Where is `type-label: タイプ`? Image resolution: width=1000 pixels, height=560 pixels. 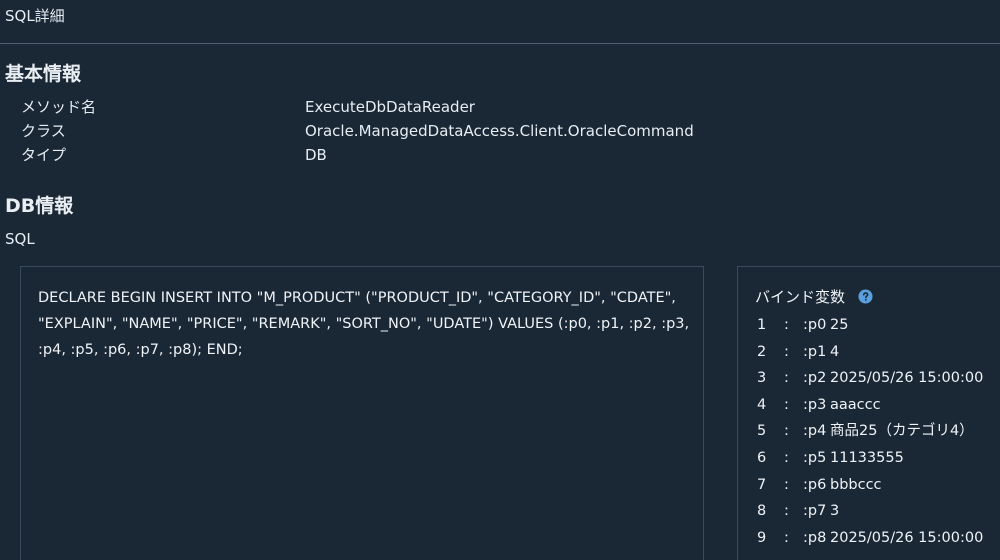 type-label: タイプ is located at coordinates (44, 155).